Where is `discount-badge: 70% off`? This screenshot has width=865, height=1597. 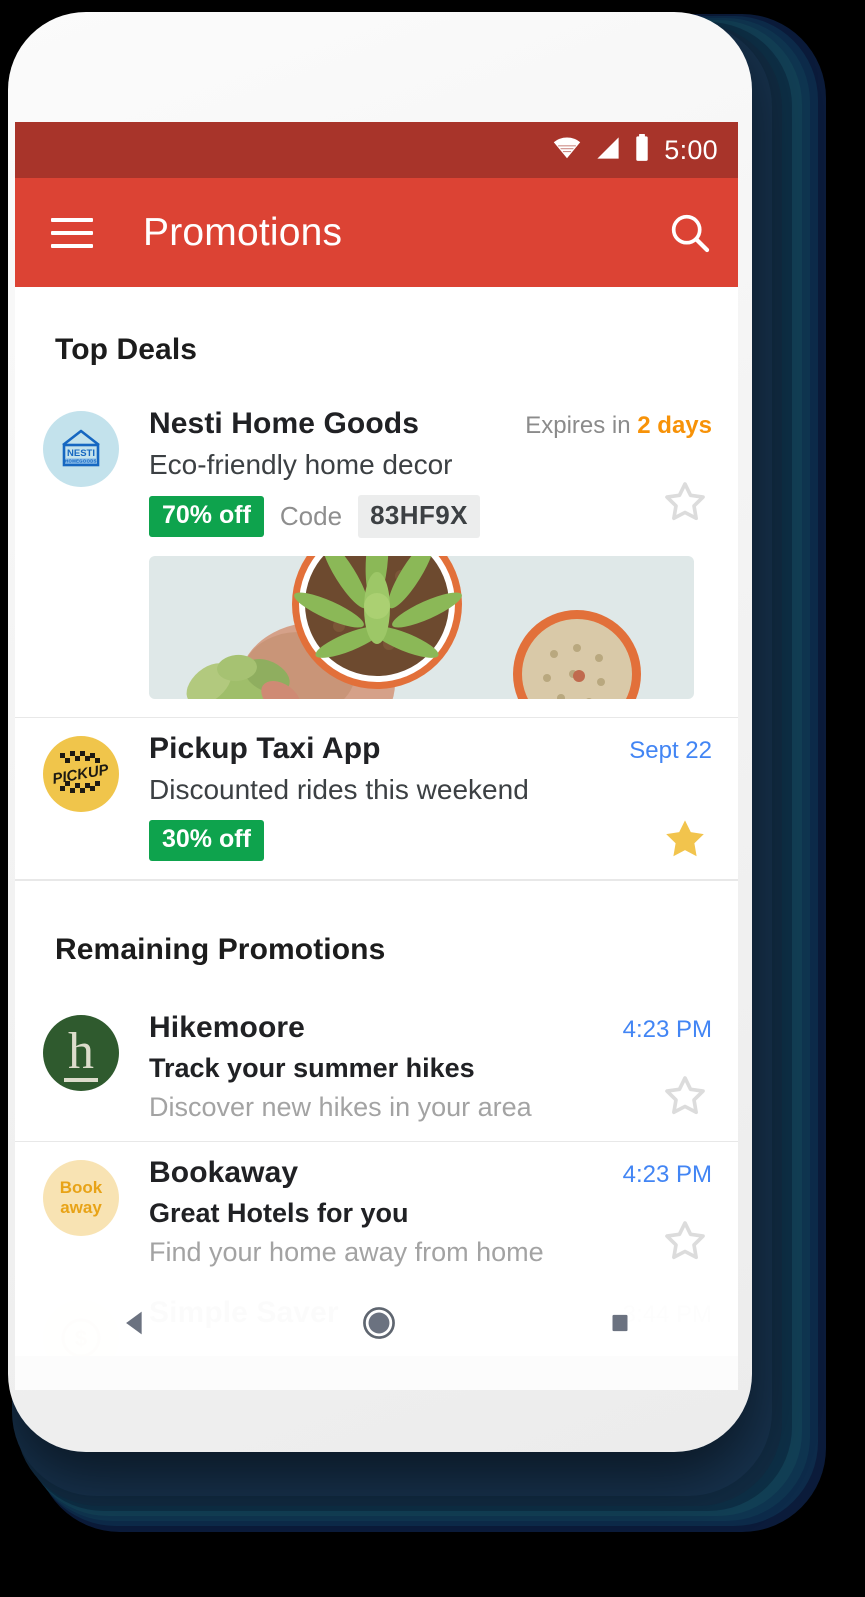
discount-badge: 70% off is located at coordinates (206, 516).